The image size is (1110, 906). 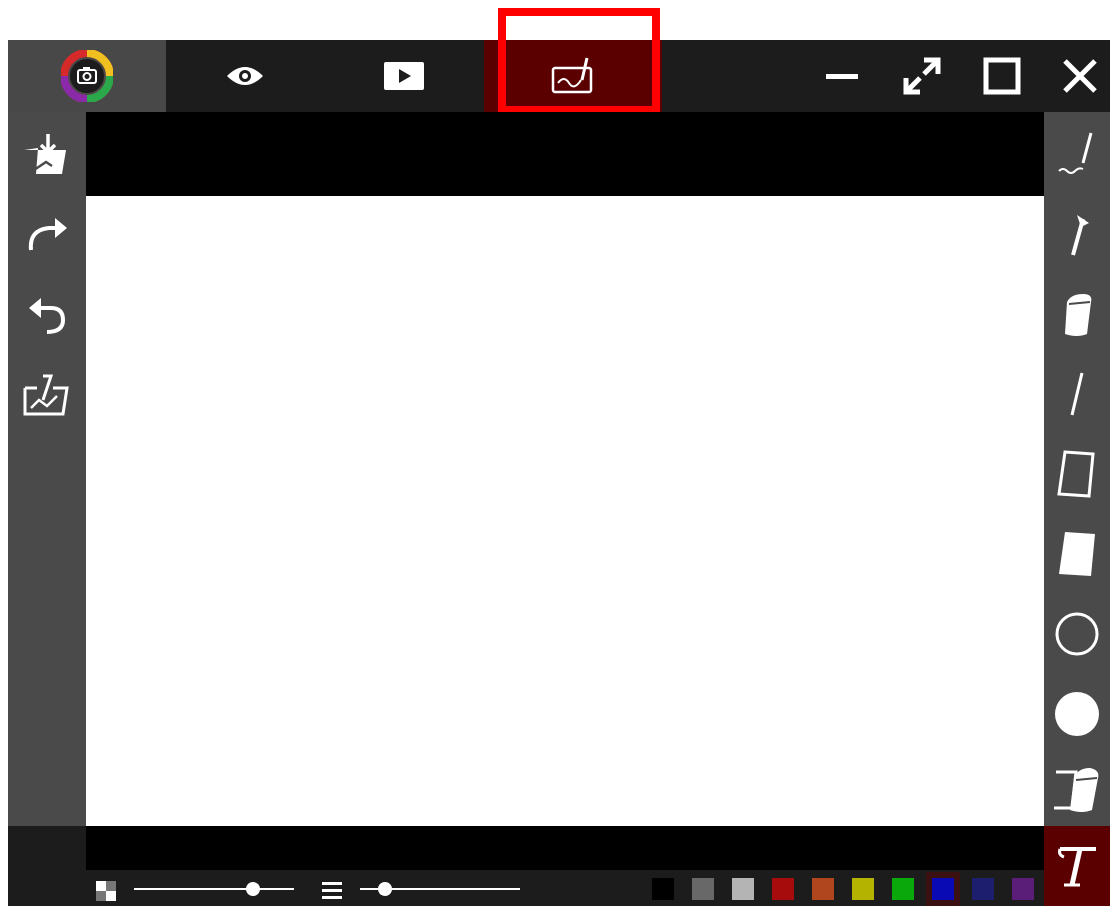 I want to click on minimize-button, so click(x=842, y=76).